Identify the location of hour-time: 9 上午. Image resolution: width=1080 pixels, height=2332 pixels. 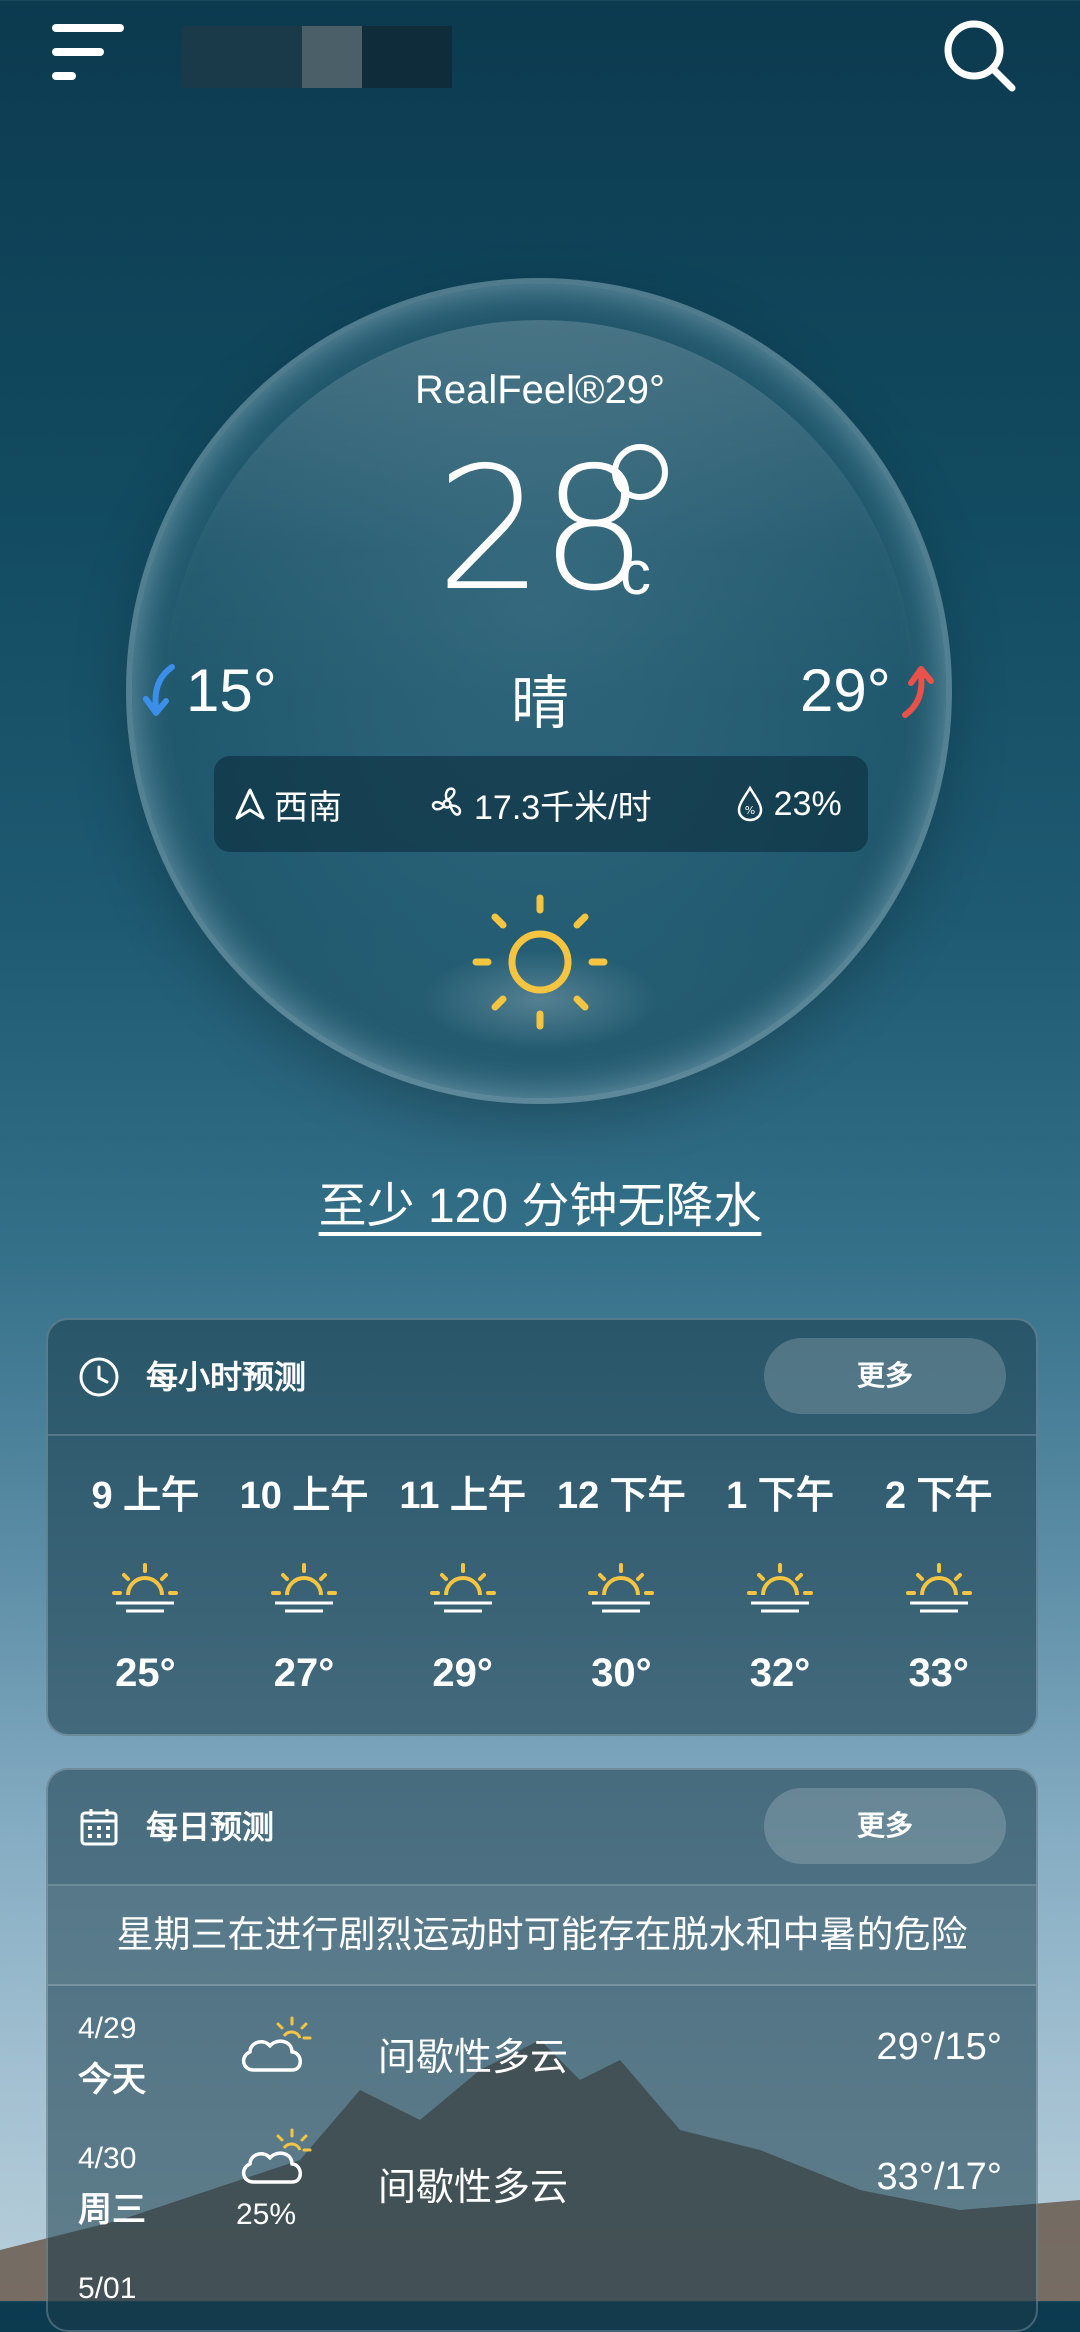
(145, 1496).